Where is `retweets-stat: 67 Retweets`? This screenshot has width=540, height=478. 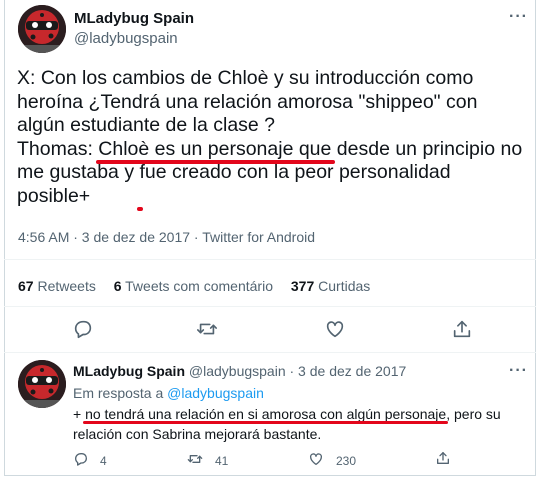 retweets-stat: 67 Retweets is located at coordinates (57, 286).